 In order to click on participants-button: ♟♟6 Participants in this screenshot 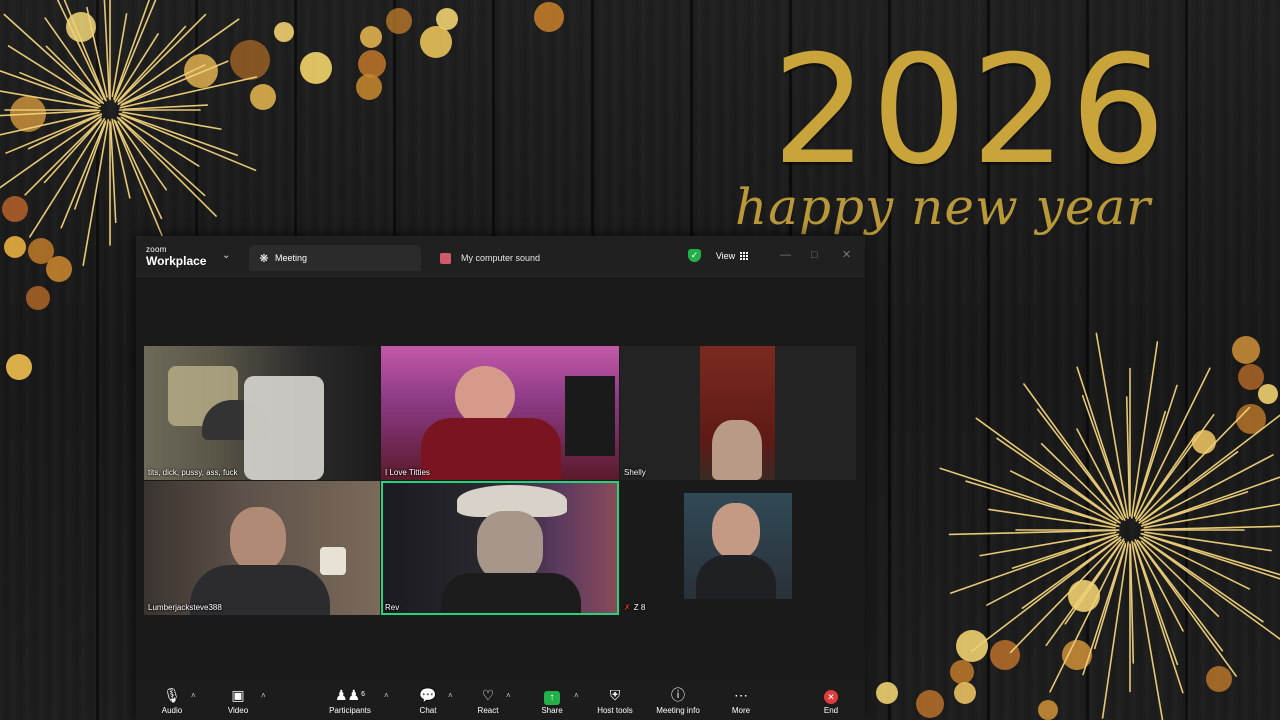, I will do `click(350, 700)`.